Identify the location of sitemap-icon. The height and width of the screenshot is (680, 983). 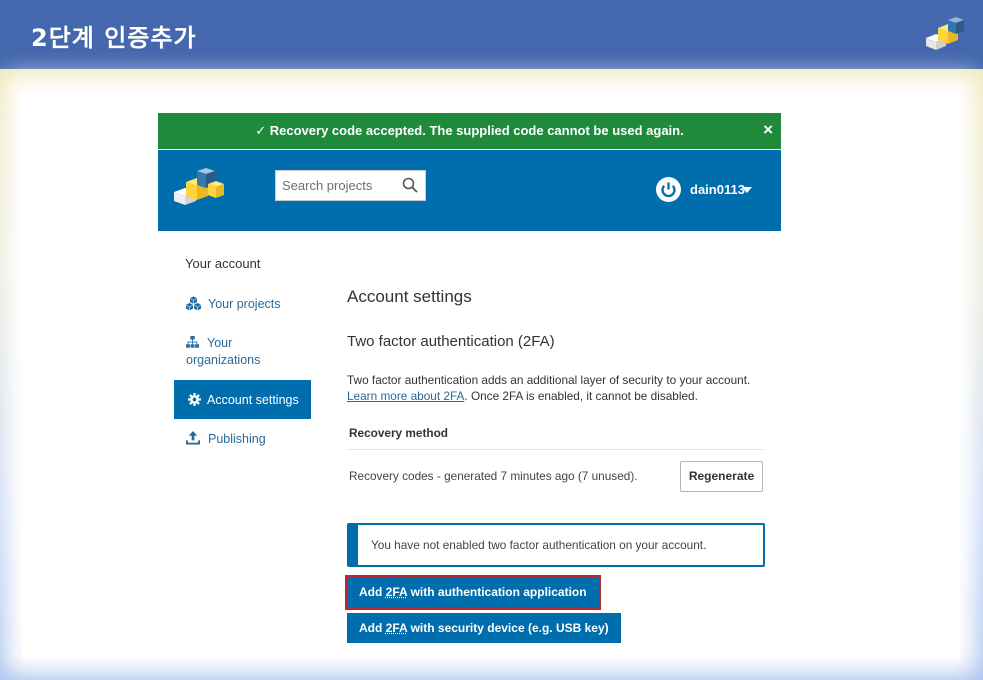
(192, 342).